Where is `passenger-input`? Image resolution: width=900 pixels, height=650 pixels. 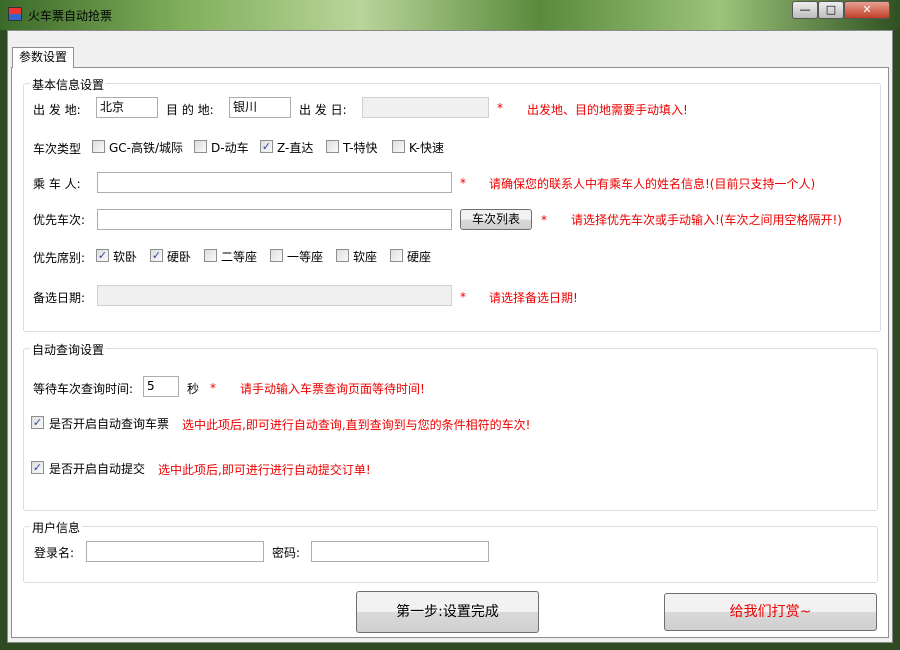
passenger-input is located at coordinates (274, 182).